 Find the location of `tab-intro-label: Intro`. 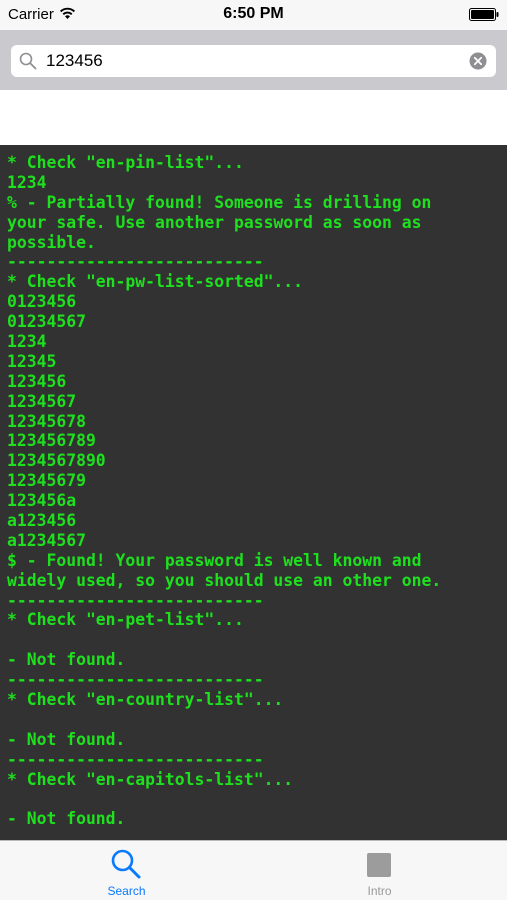

tab-intro-label: Intro is located at coordinates (379, 891).